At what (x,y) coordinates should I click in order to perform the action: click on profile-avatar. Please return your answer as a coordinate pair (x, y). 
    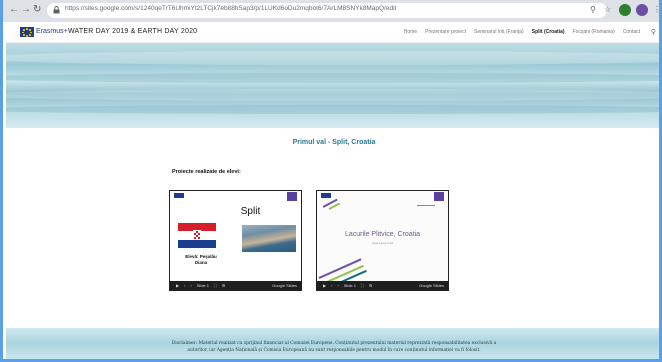
    Looking at the image, I should click on (642, 10).